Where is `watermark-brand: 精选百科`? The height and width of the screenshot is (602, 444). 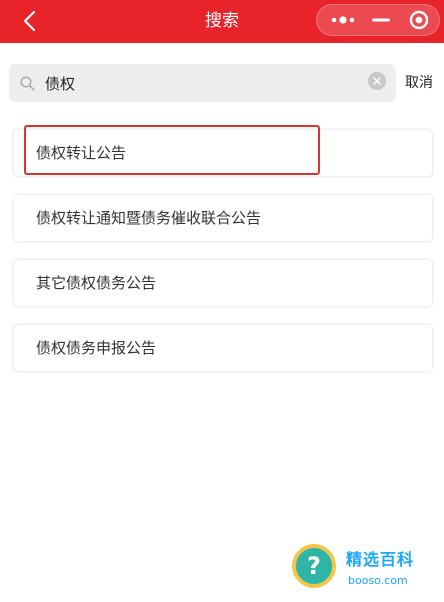 watermark-brand: 精选百科 is located at coordinates (380, 559).